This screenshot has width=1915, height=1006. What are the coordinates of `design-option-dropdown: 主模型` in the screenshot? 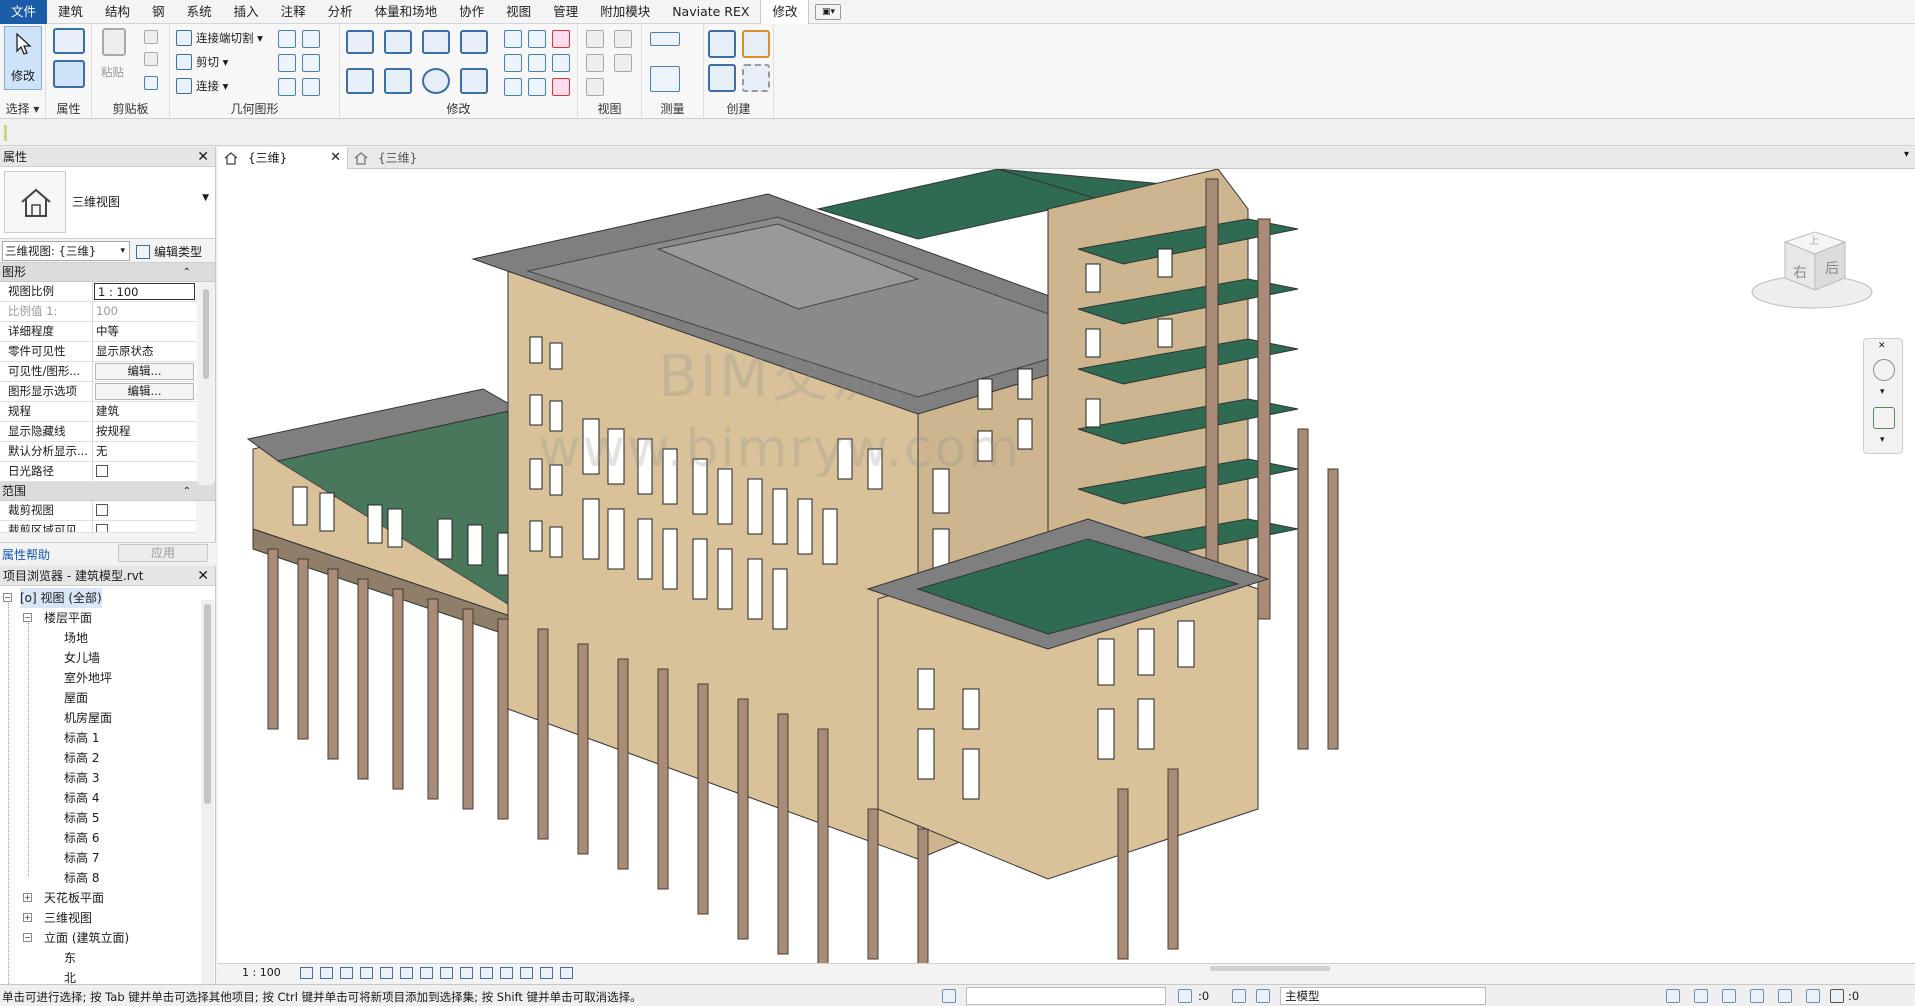 It's located at (1383, 996).